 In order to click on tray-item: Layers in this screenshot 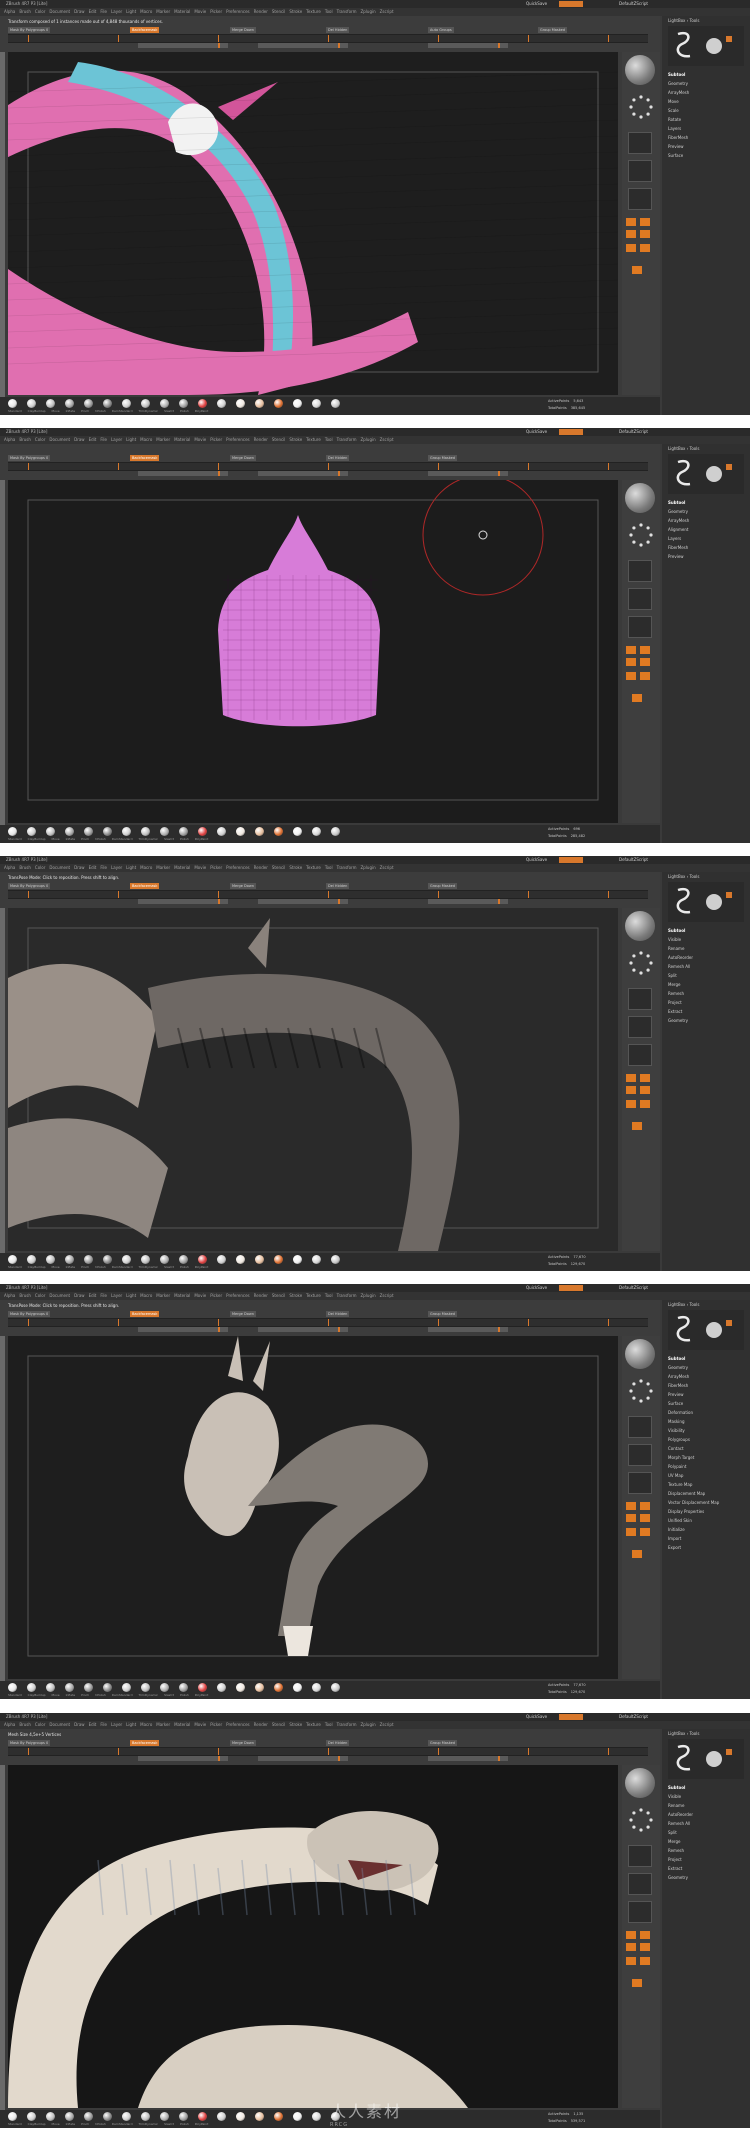, I will do `click(706, 539)`.